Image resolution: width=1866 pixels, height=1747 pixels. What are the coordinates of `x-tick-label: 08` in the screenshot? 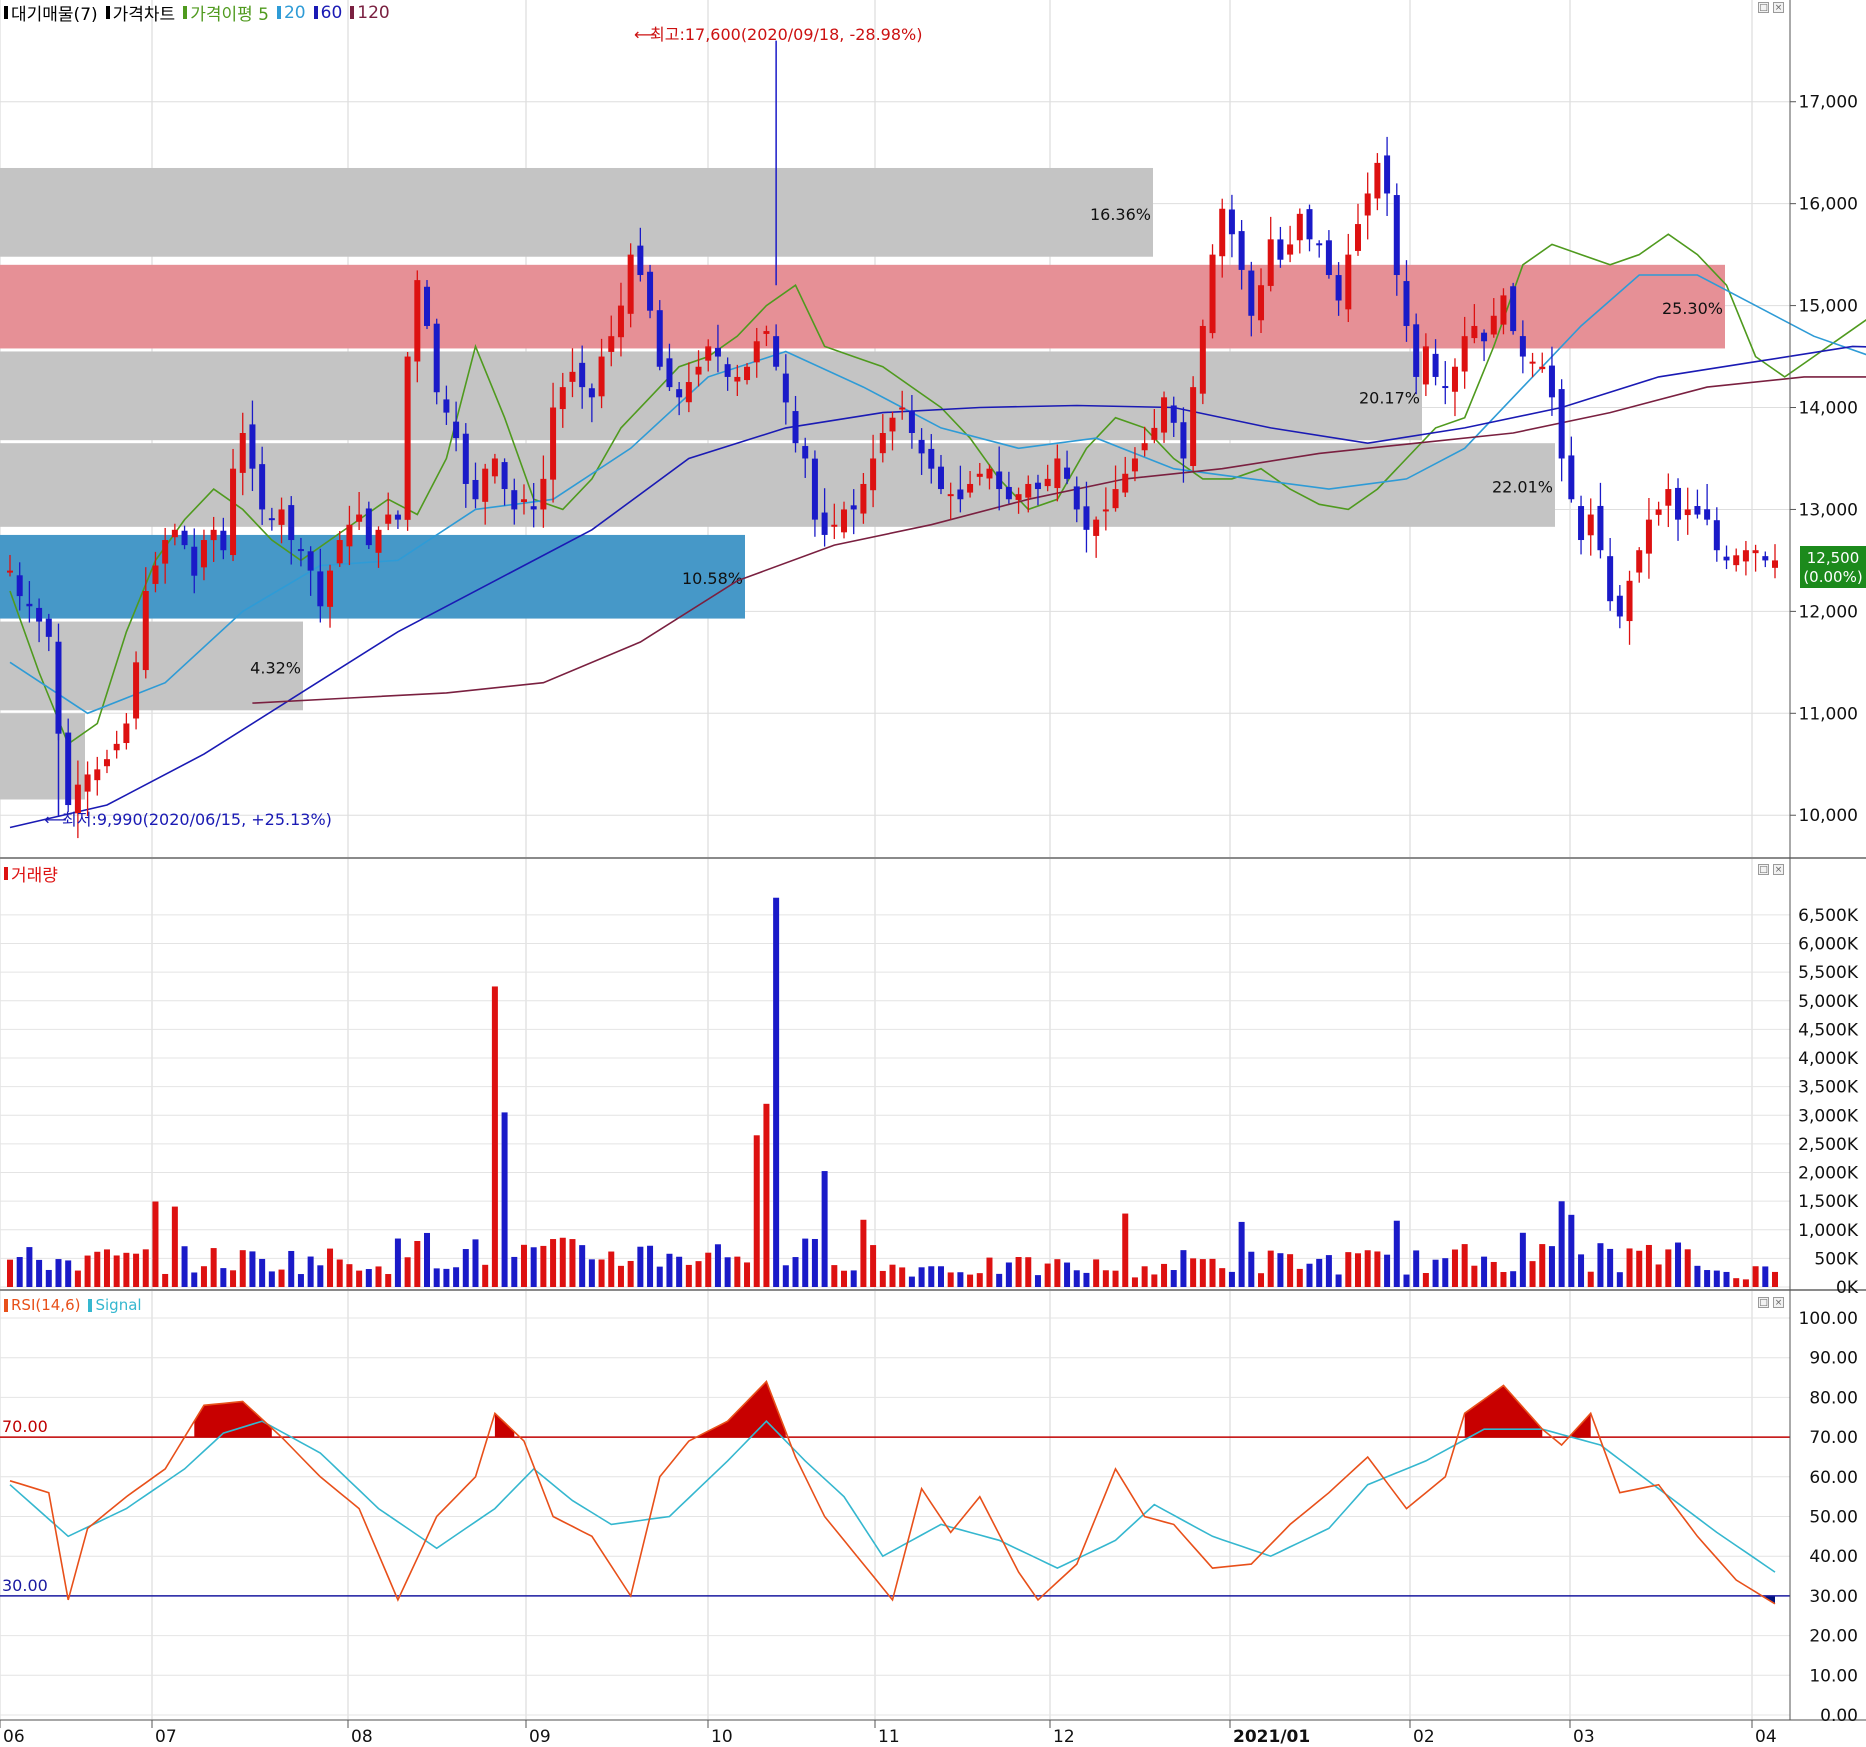 It's located at (362, 1737).